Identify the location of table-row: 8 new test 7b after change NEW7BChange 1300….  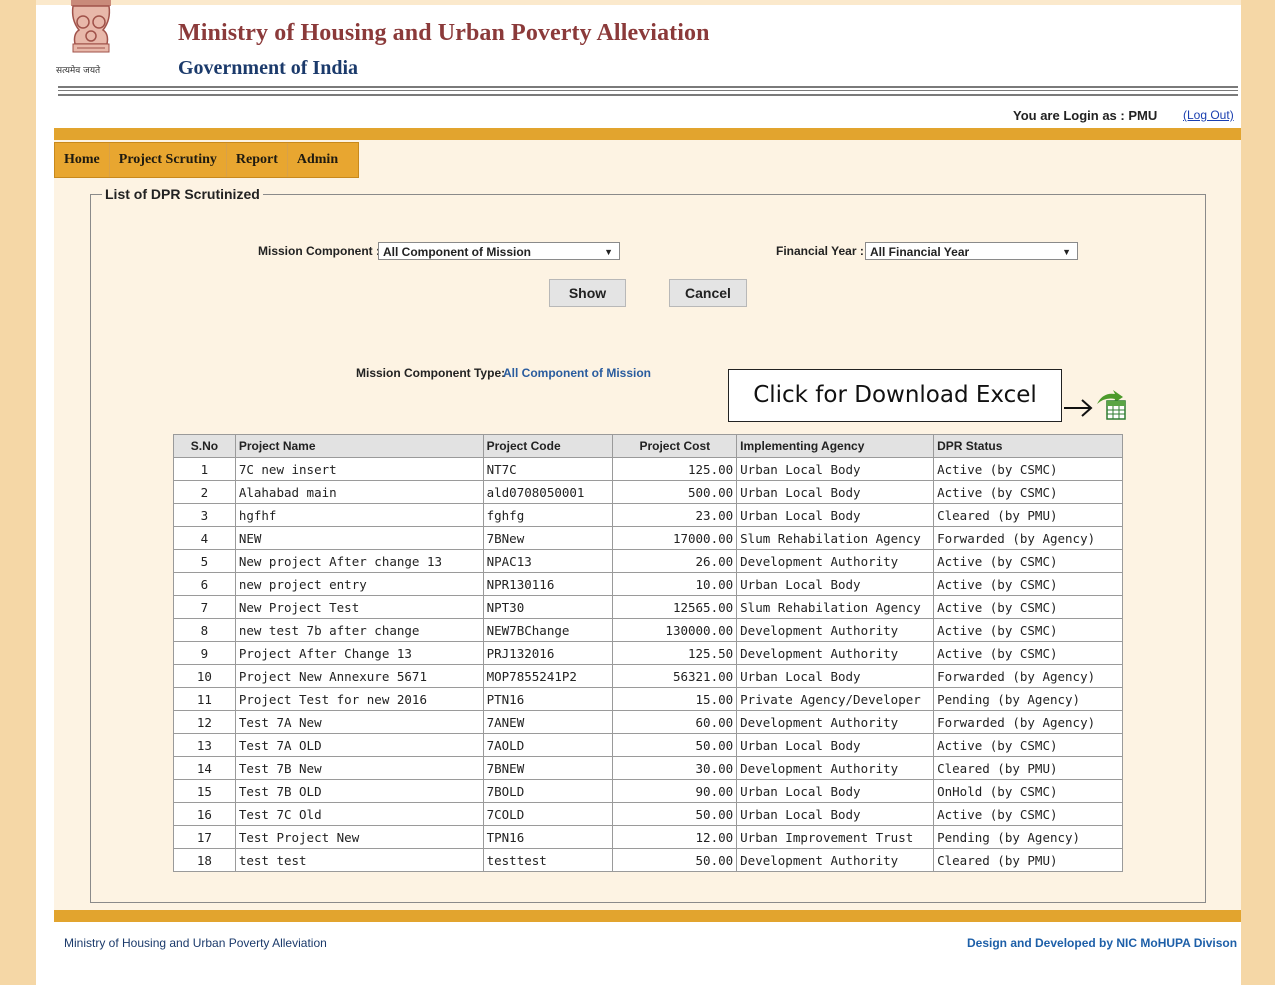
(648, 630).